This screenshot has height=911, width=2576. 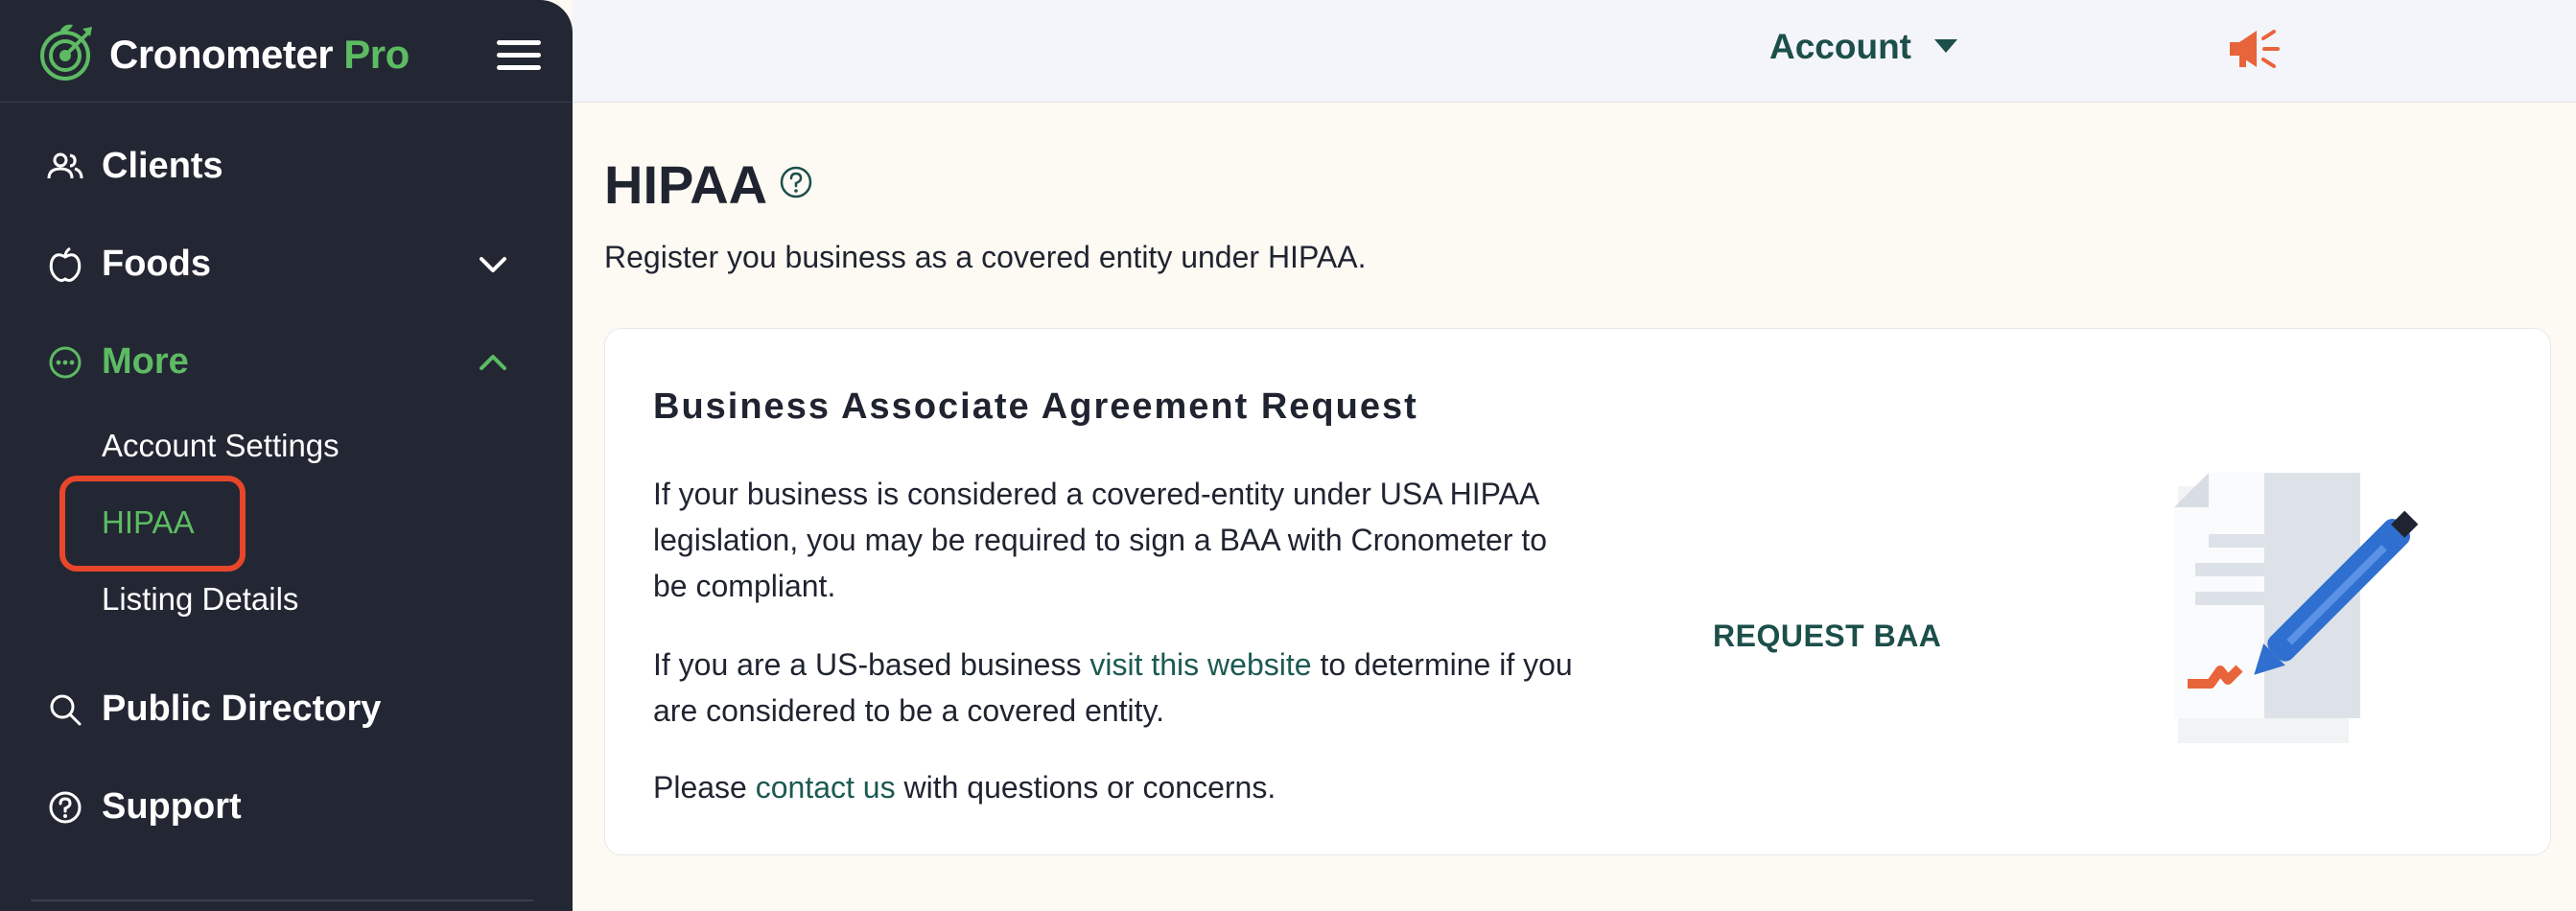 What do you see at coordinates (145, 361) in the screenshot?
I see `sidebar-item-label: More` at bounding box center [145, 361].